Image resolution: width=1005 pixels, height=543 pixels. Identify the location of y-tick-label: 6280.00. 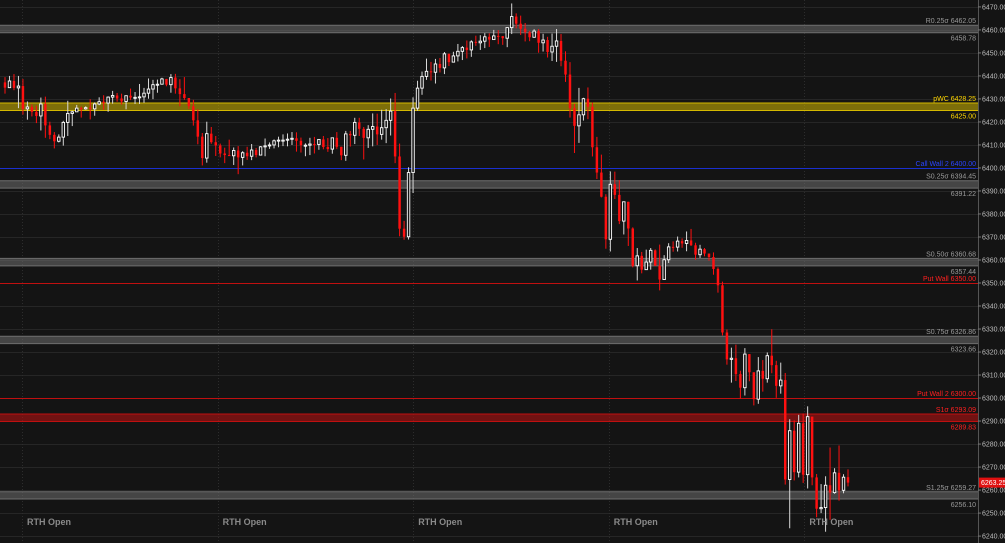
(993, 445).